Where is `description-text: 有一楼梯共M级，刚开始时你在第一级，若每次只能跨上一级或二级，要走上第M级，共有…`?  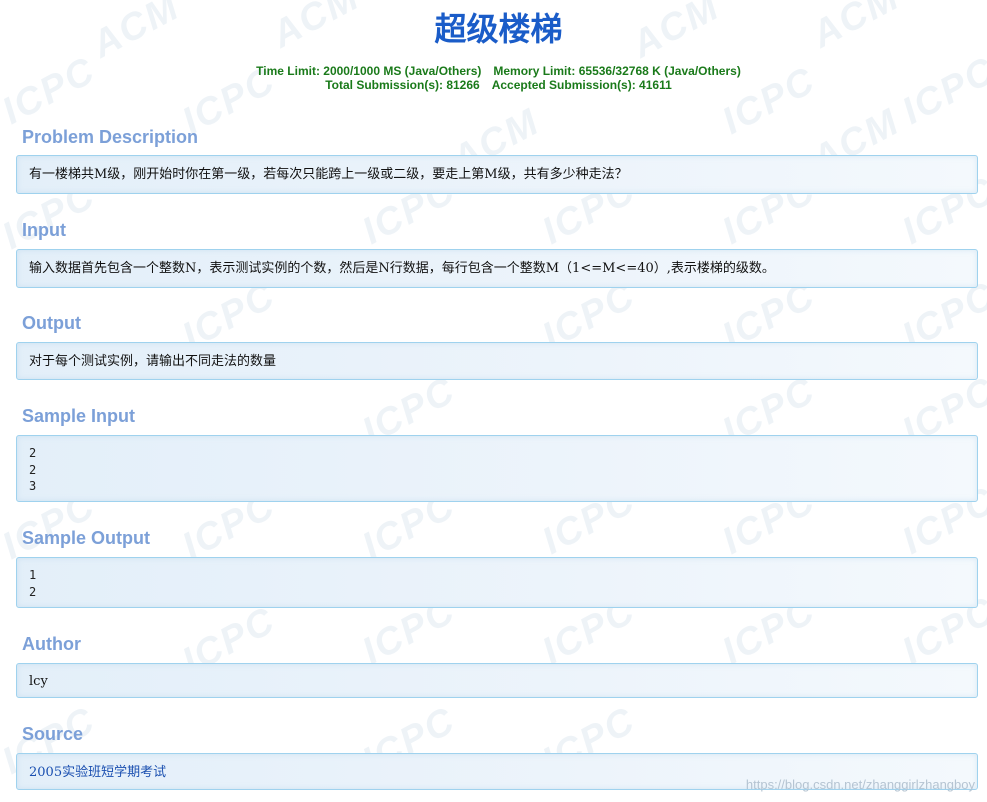 description-text: 有一楼梯共M级，刚开始时你在第一级，若每次只能跨上一级或二级，要走上第M级，共有… is located at coordinates (328, 174).